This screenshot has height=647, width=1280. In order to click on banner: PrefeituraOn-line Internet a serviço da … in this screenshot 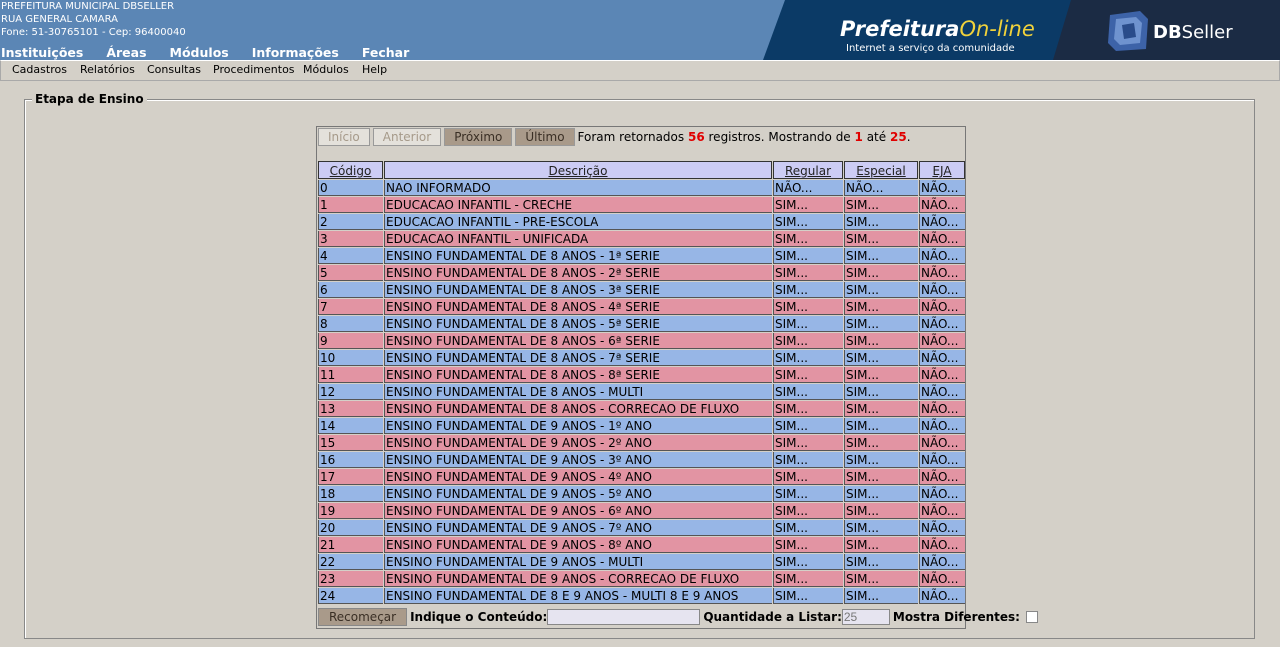, I will do `click(1021, 30)`.